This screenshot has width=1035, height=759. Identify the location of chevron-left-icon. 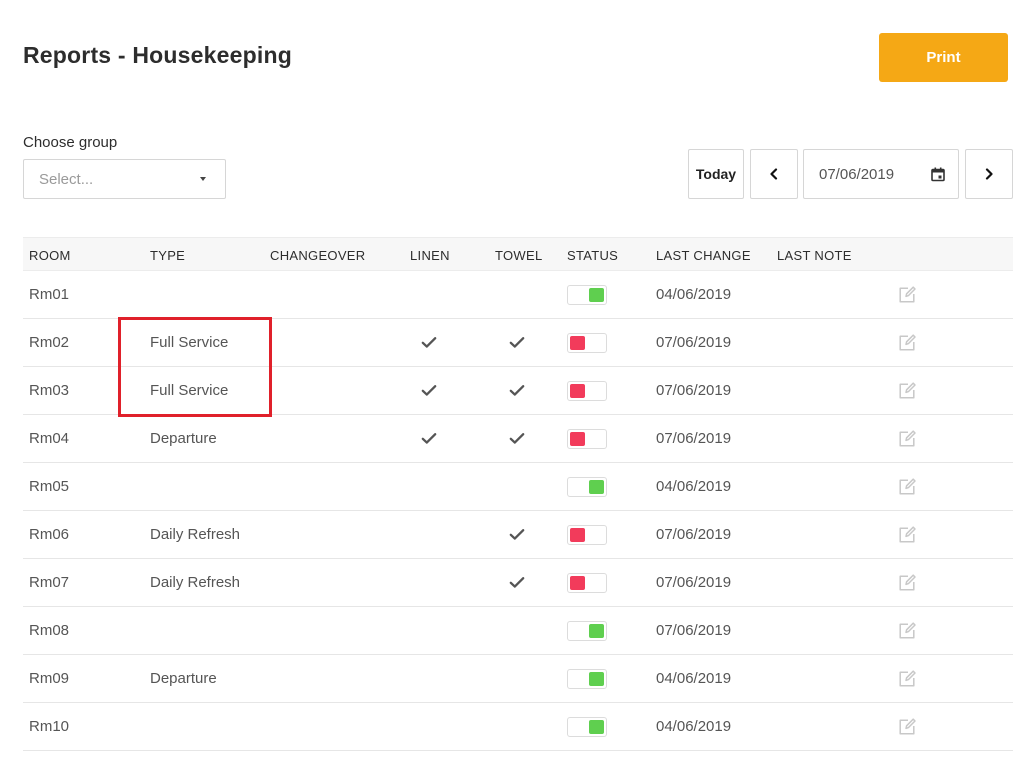
(774, 174).